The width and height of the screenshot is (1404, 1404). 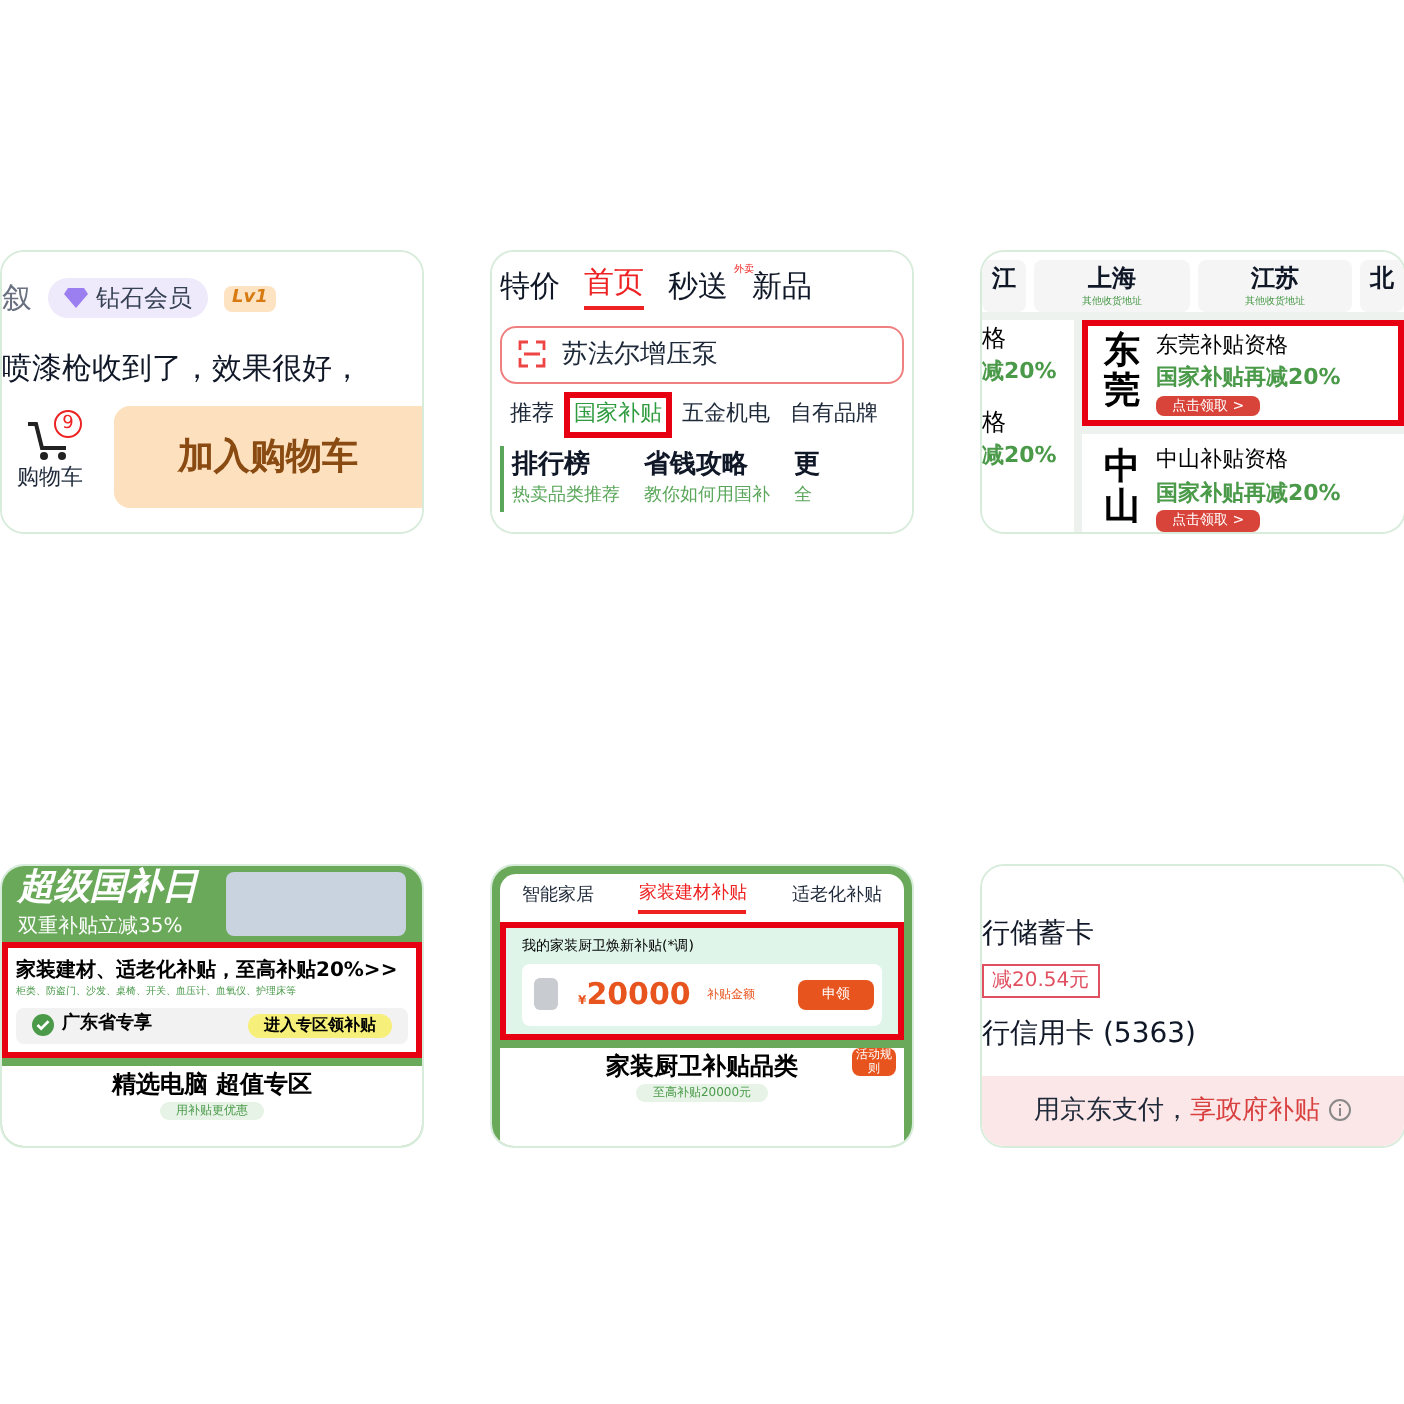 What do you see at coordinates (250, 298) in the screenshot?
I see `level-badge: Lv1` at bounding box center [250, 298].